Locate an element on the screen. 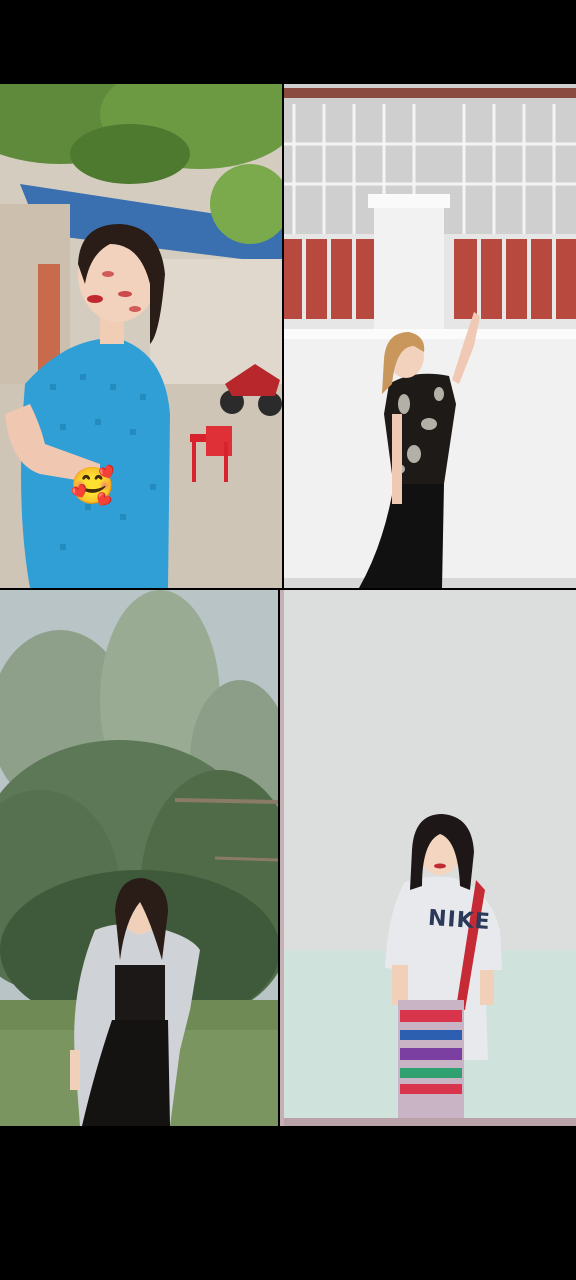 Image resolution: width=576 pixels, height=1280 pixels. smiling-face-hearts-sticker: 🥰 is located at coordinates (92, 486).